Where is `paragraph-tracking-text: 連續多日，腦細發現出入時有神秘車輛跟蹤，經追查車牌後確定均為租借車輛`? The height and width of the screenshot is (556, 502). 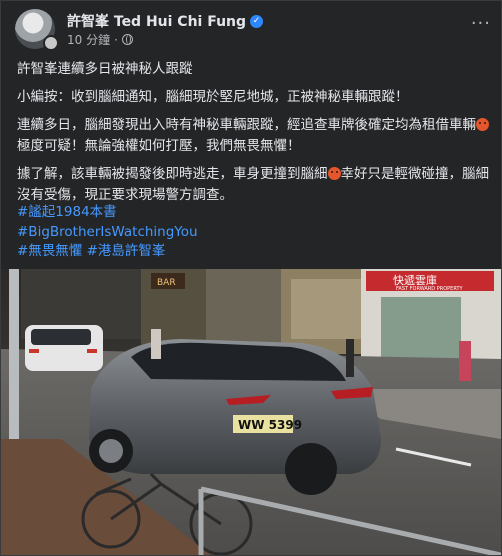
paragraph-tracking-text: 連續多日，腦細發現出入時有神秘車輛跟蹤，經追查車牌後確定均為租借車輛 is located at coordinates (246, 125).